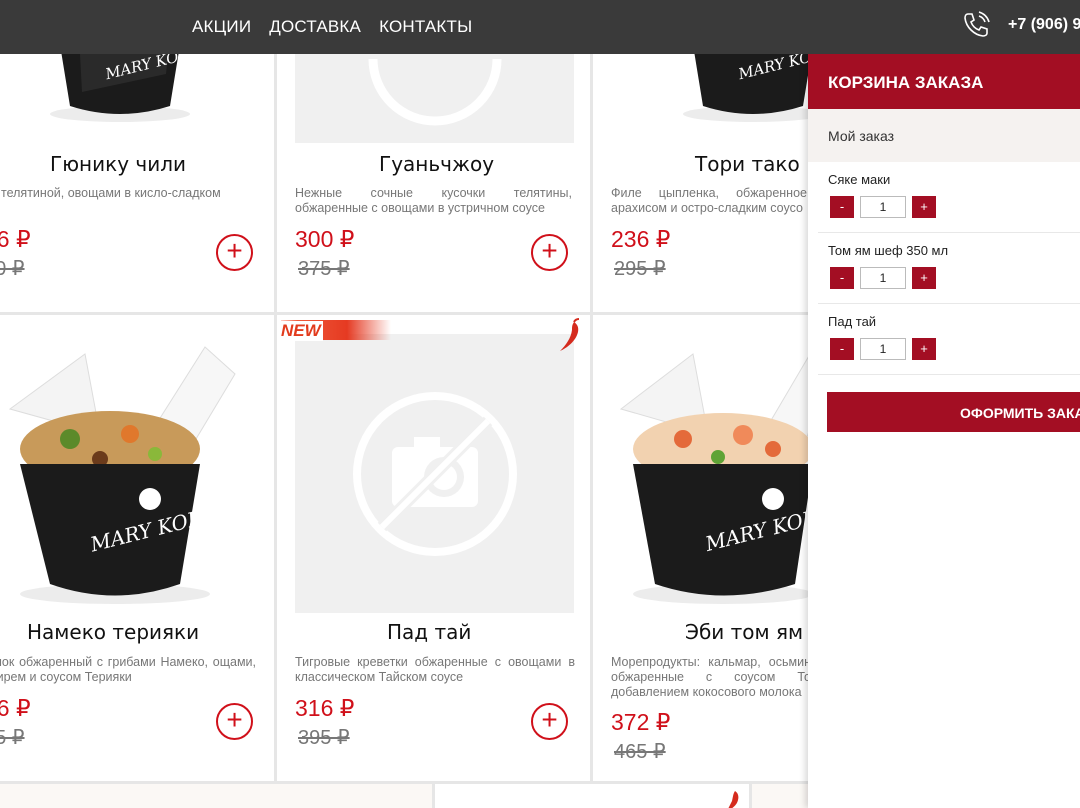 This screenshot has height=808, width=1080. What do you see at coordinates (949, 339) in the screenshot?
I see `cart-item: Пад тай - 1 +` at bounding box center [949, 339].